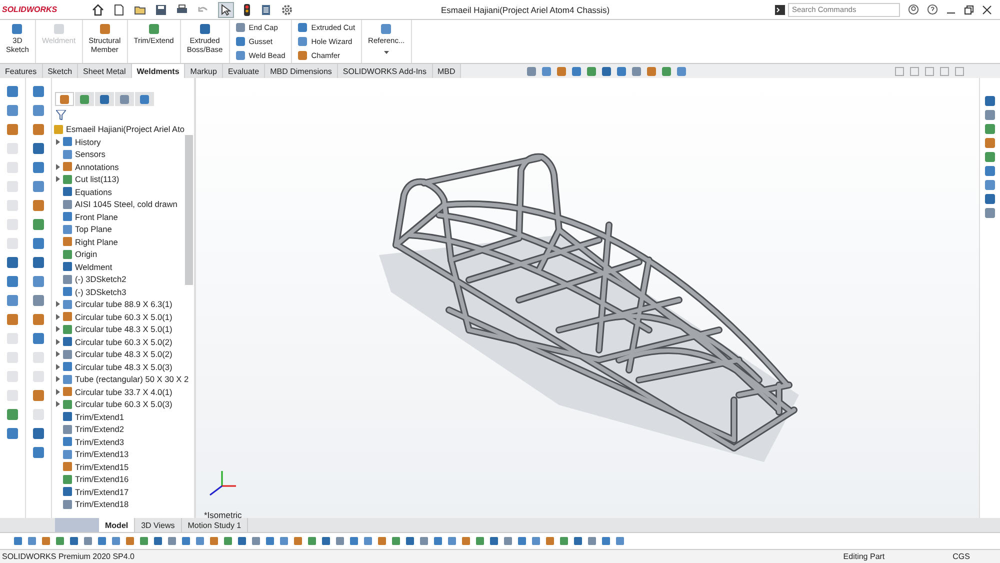 Image resolution: width=1000 pixels, height=563 pixels. Describe the element at coordinates (126, 204) in the screenshot. I see `tree-item: AISI 1045 Steel, cold drawn` at that location.